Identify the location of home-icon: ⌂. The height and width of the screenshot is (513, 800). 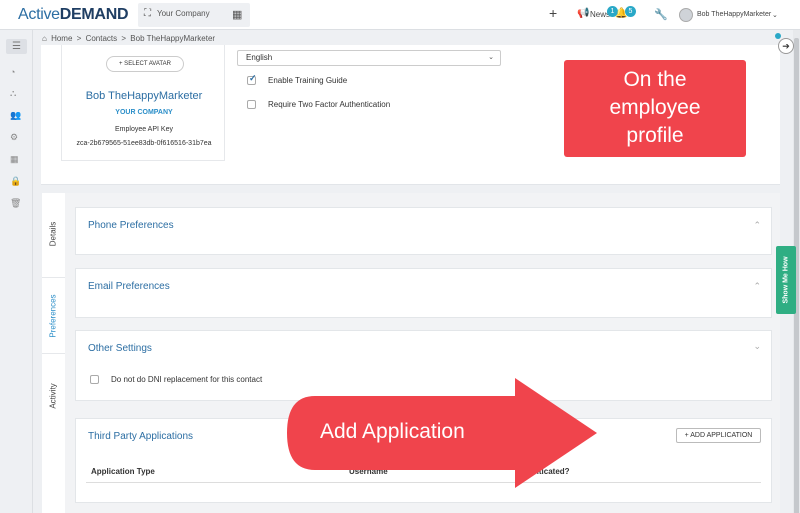
(44, 38).